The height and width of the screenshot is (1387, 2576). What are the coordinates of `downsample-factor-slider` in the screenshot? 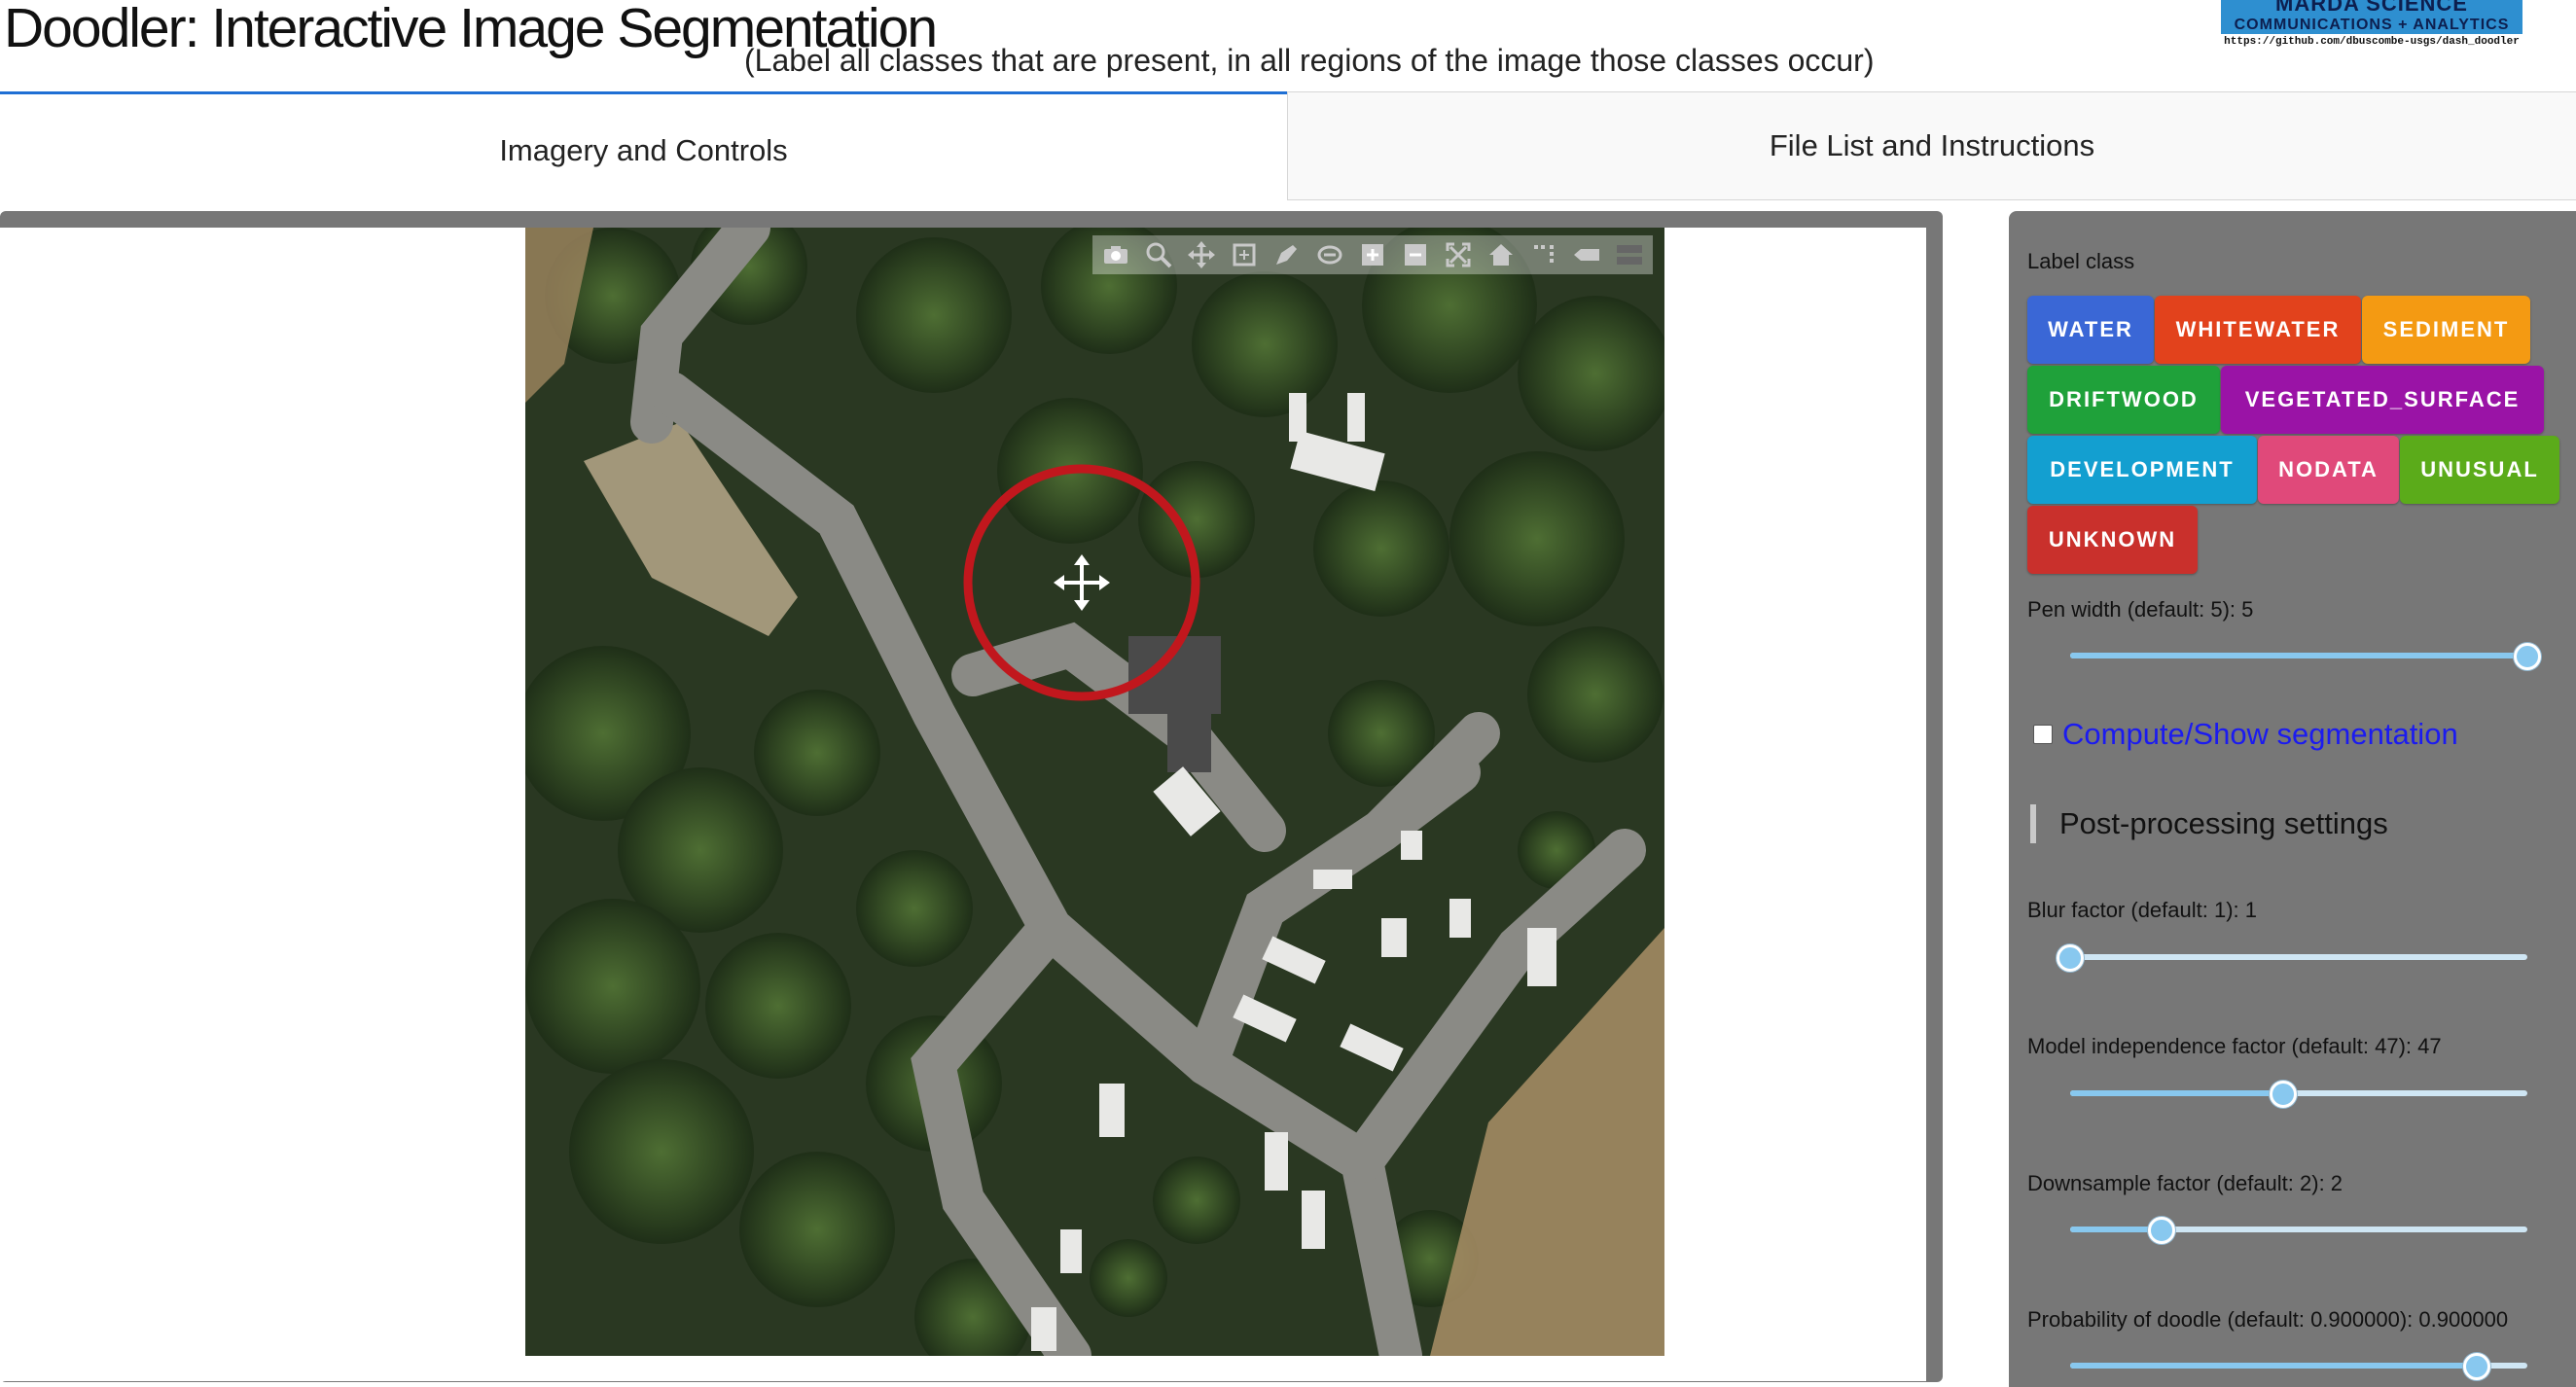 It's located at (2298, 1230).